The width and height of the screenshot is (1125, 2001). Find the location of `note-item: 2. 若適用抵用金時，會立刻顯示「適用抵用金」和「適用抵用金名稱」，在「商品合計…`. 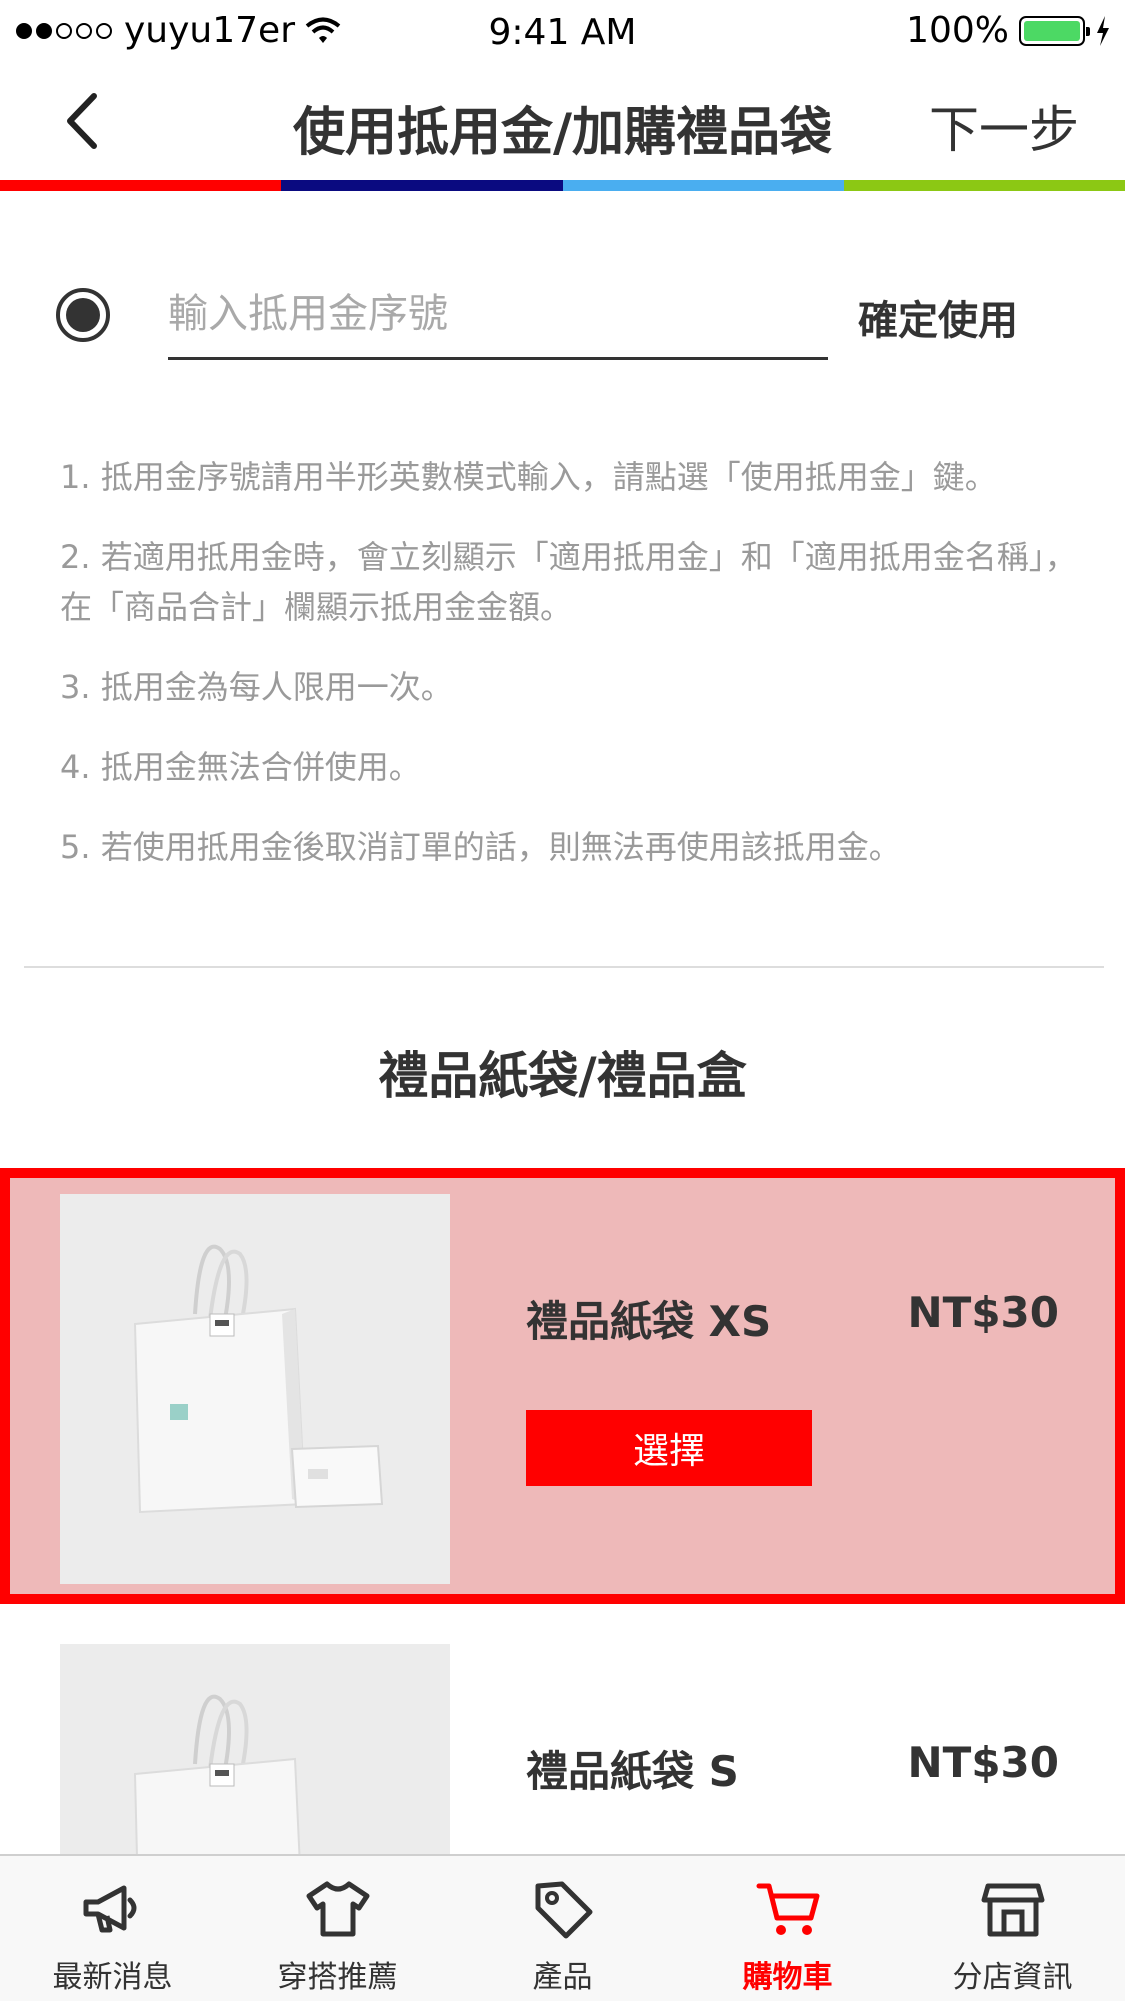

note-item: 2. 若適用抵用金時，會立刻顯示「適用抵用金」和「適用抵用金名稱」，在「商品合計… is located at coordinates (568, 582).